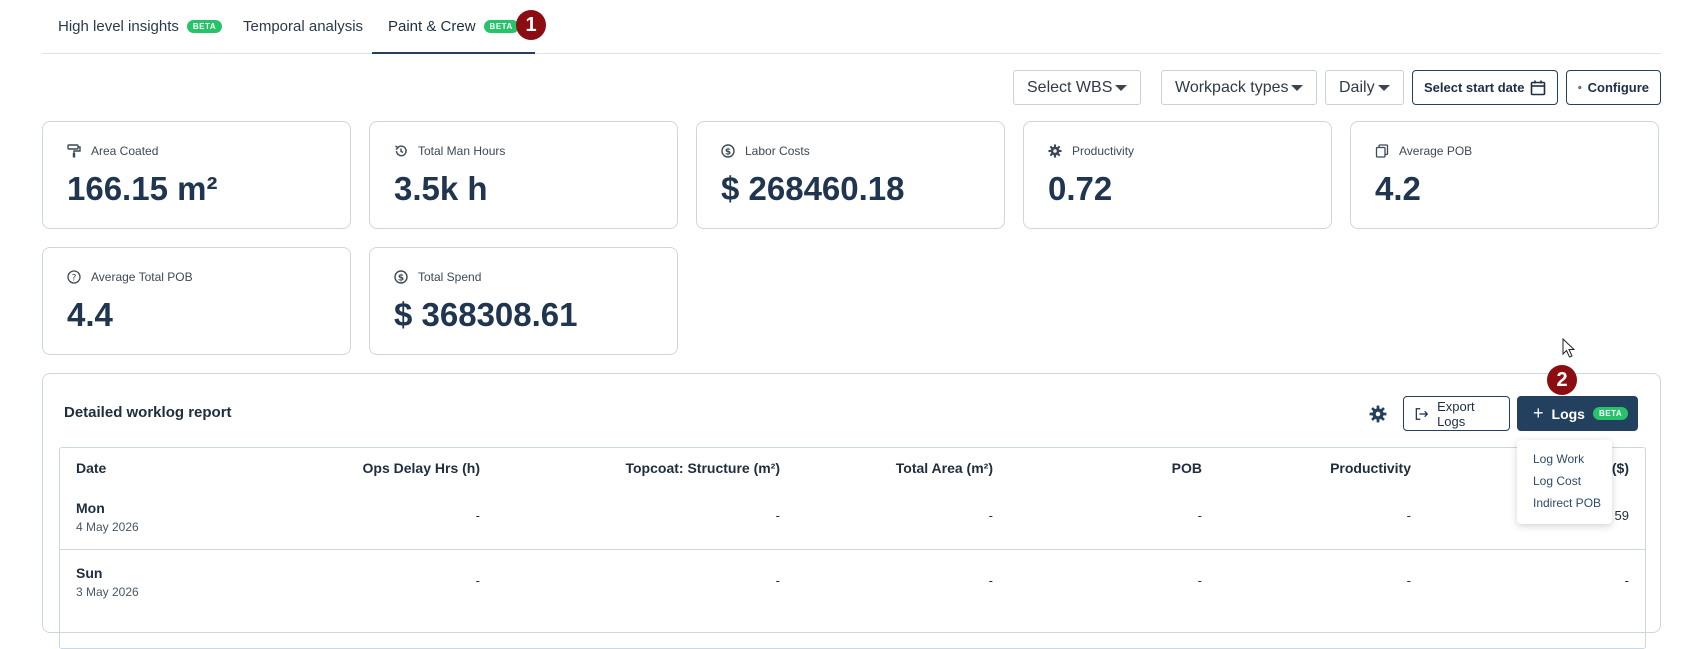 This screenshot has height=649, width=1704. What do you see at coordinates (813, 188) in the screenshot?
I see `card-value: $ 268460.18` at bounding box center [813, 188].